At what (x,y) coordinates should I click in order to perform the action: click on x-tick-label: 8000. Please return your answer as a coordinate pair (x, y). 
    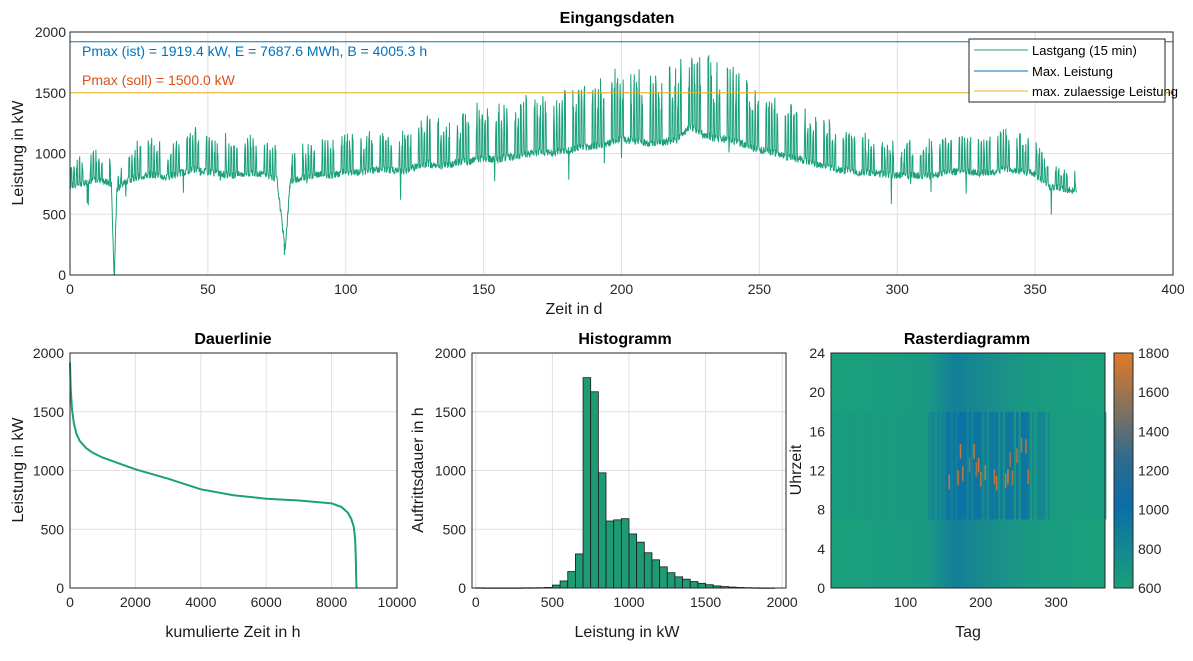
    Looking at the image, I should click on (331, 602).